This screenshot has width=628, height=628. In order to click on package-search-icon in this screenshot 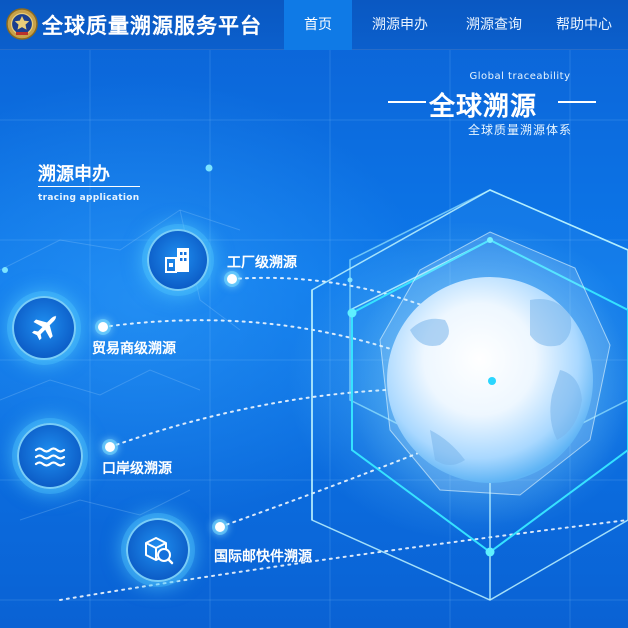, I will do `click(159, 551)`.